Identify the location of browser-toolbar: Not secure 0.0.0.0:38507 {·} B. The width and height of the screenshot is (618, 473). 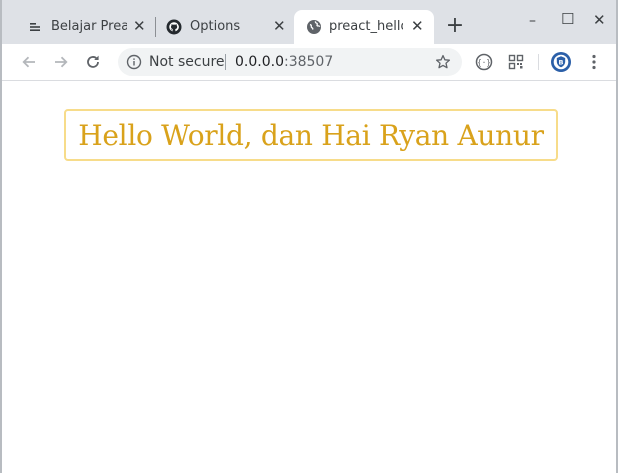
(309, 62).